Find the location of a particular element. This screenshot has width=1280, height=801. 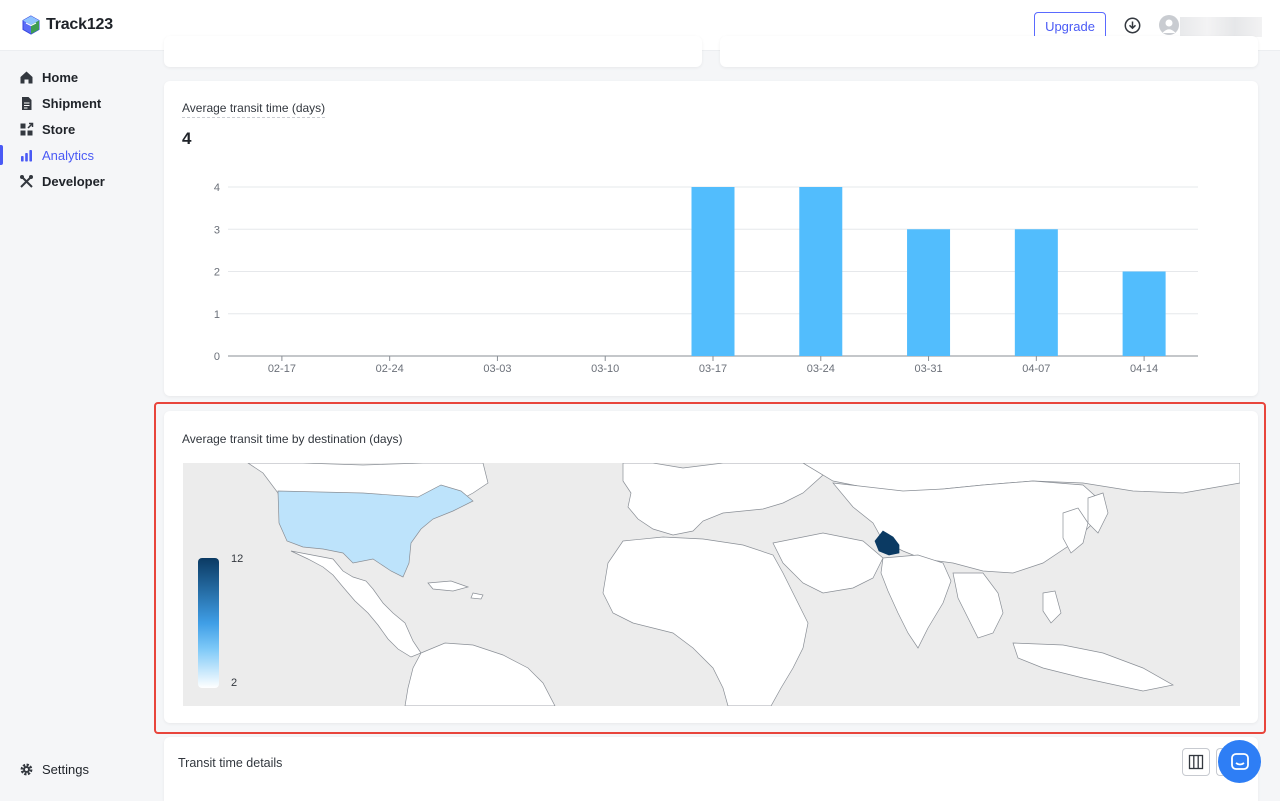

summary-card-left is located at coordinates (433, 51).